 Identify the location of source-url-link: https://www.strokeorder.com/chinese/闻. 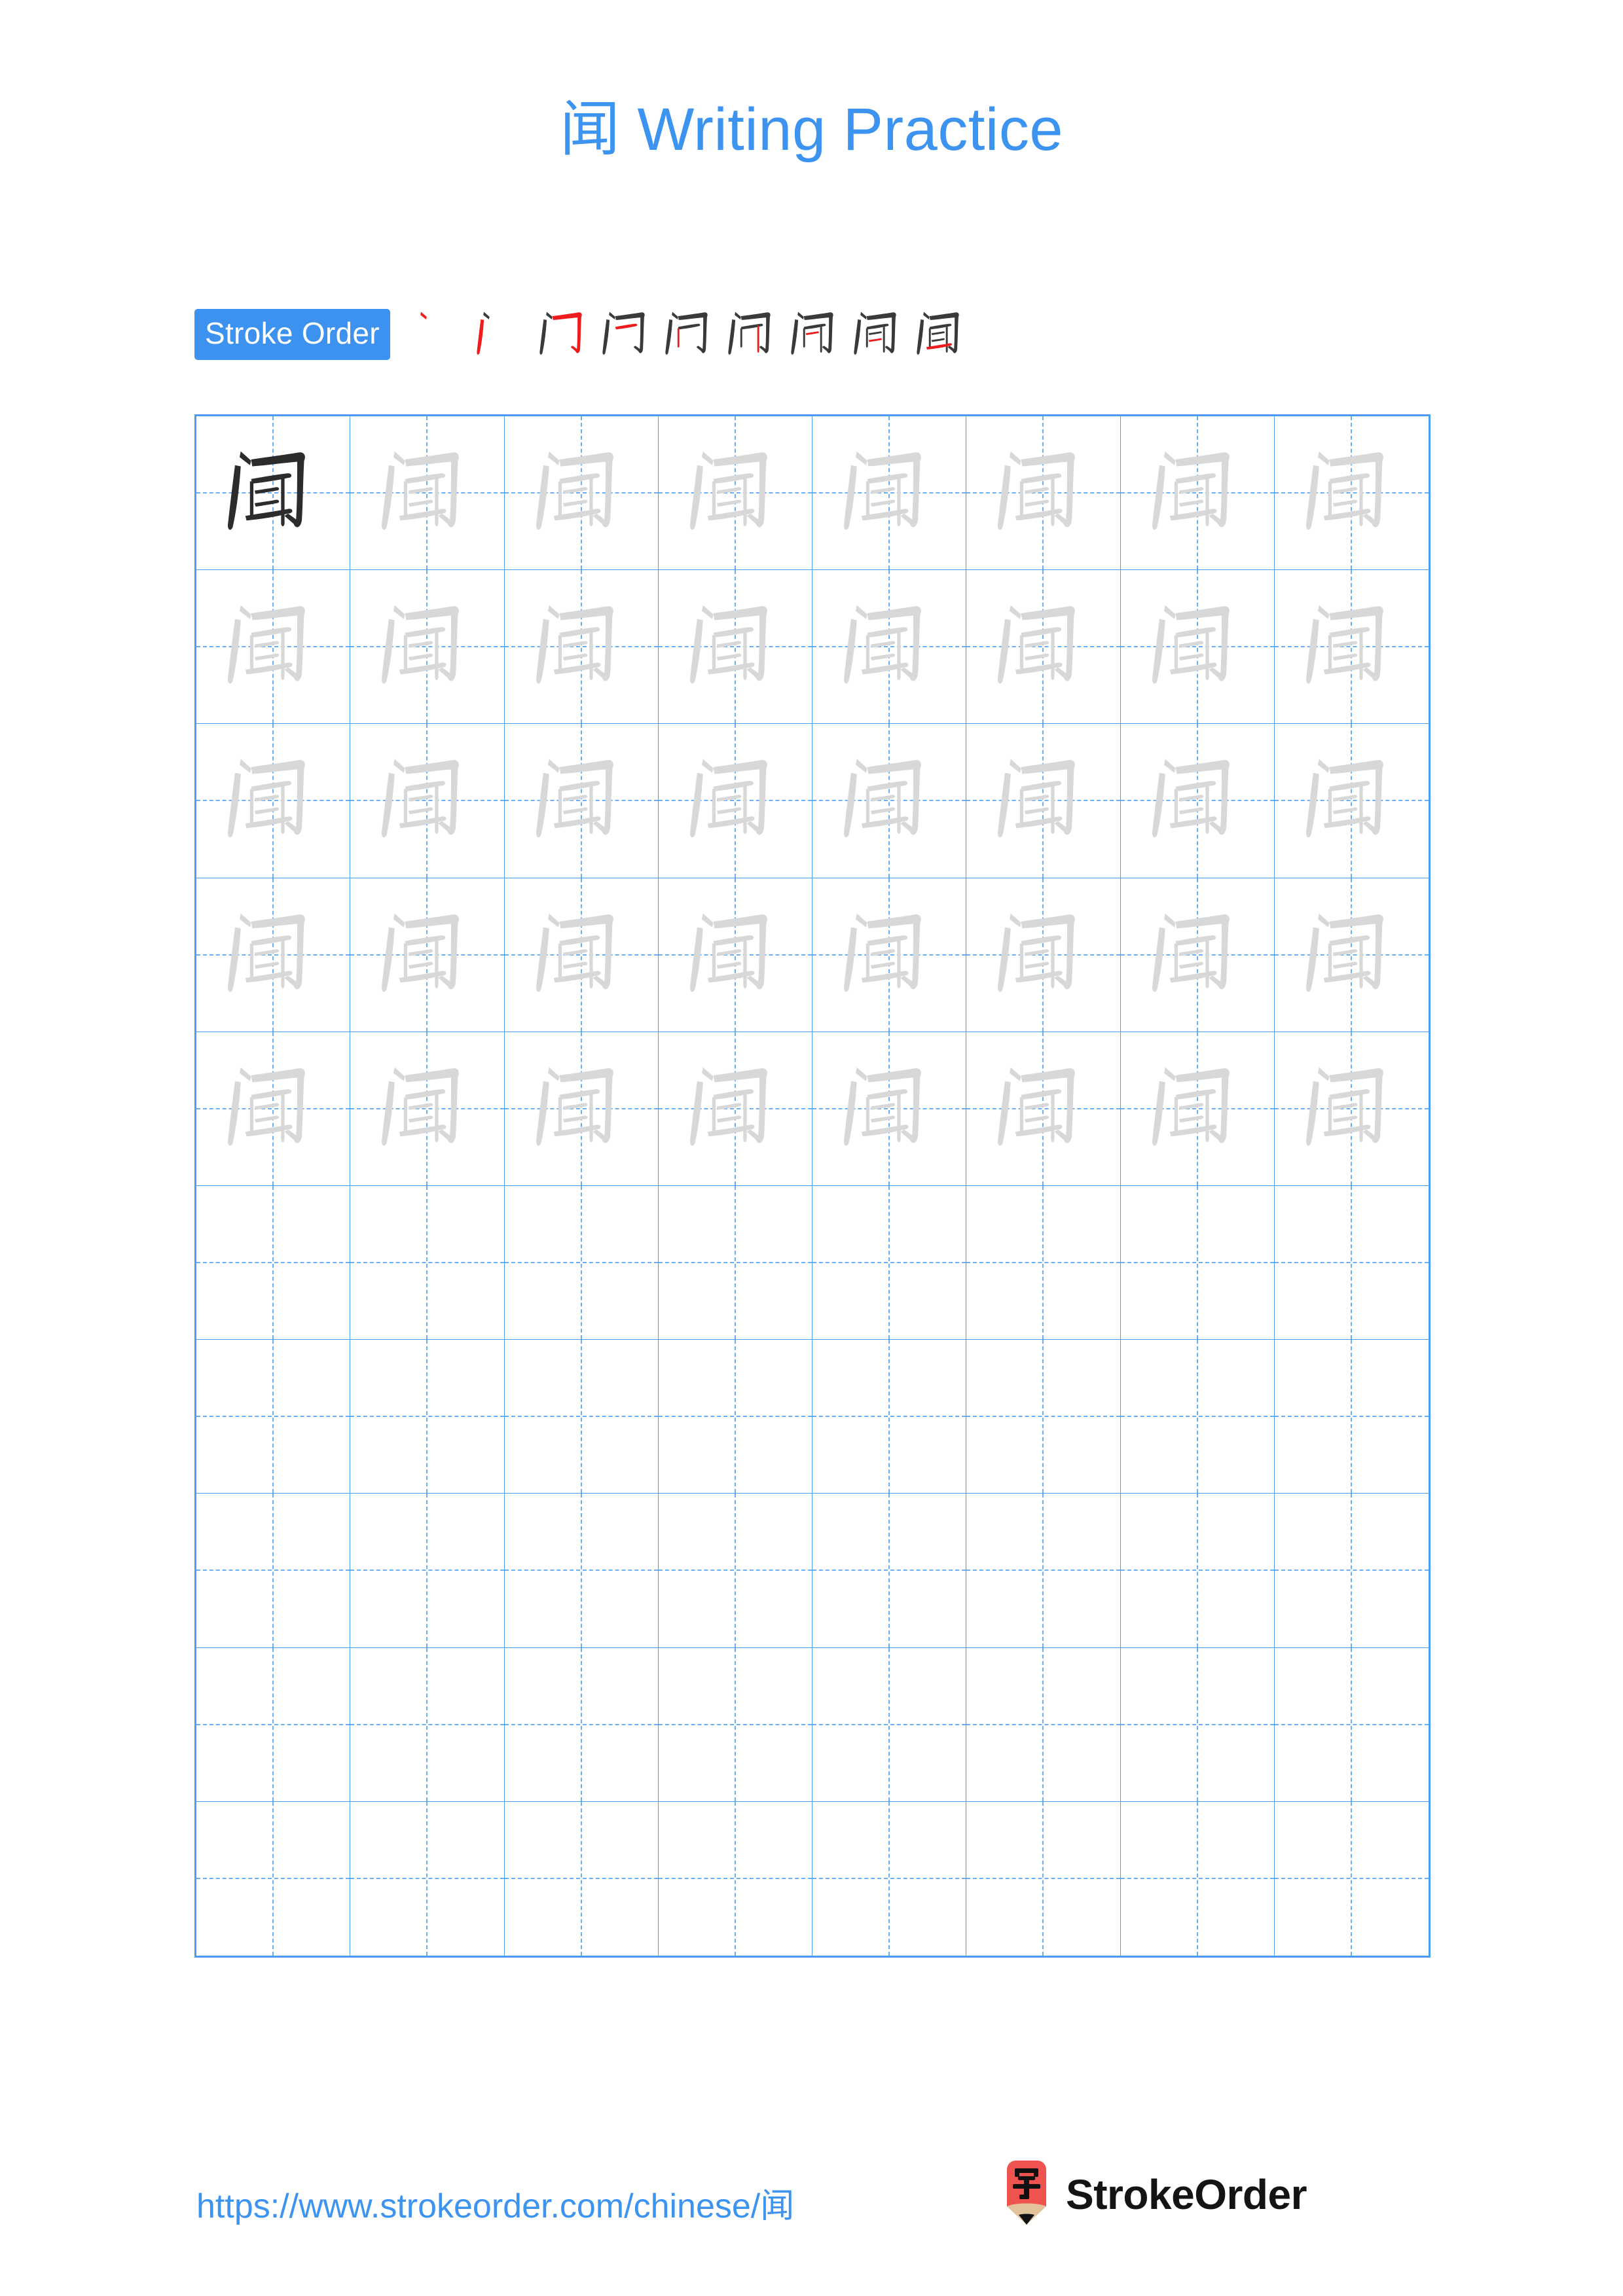
(495, 2202).